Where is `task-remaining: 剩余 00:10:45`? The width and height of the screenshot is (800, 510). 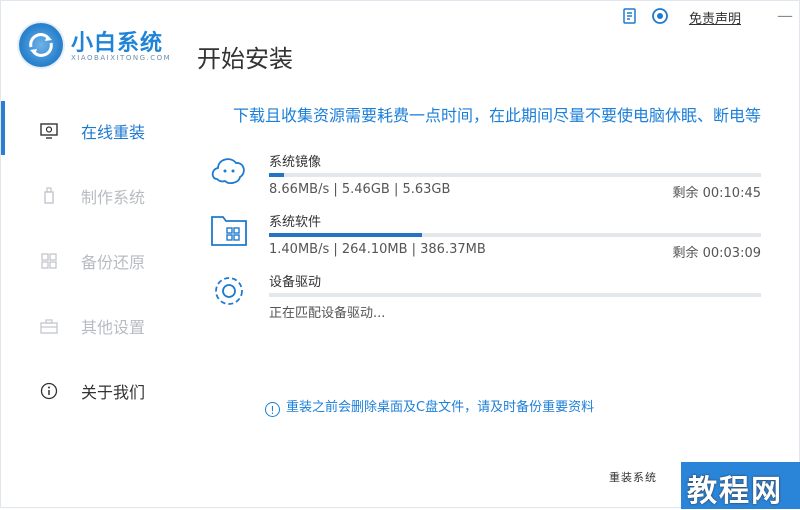
task-remaining: 剩余 00:10:45 is located at coordinates (716, 193).